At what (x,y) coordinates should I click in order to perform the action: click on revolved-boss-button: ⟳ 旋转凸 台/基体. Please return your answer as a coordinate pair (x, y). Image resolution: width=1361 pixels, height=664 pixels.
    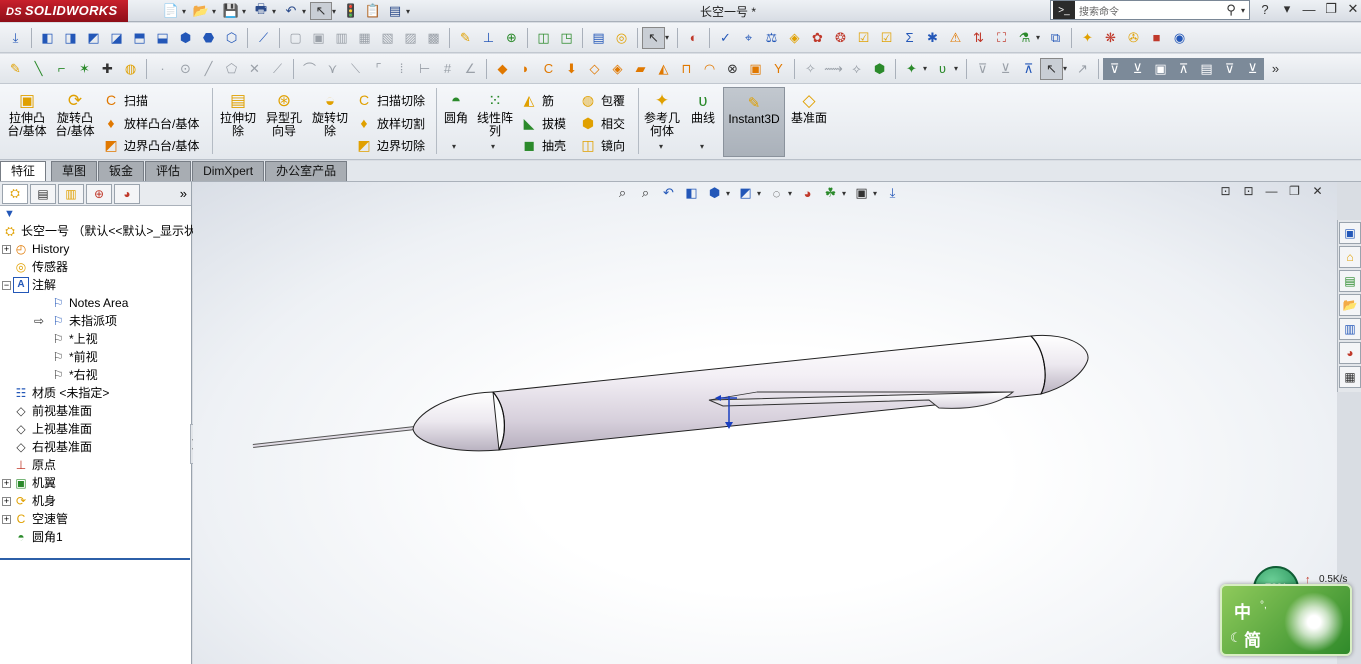
    Looking at the image, I should click on (75, 114).